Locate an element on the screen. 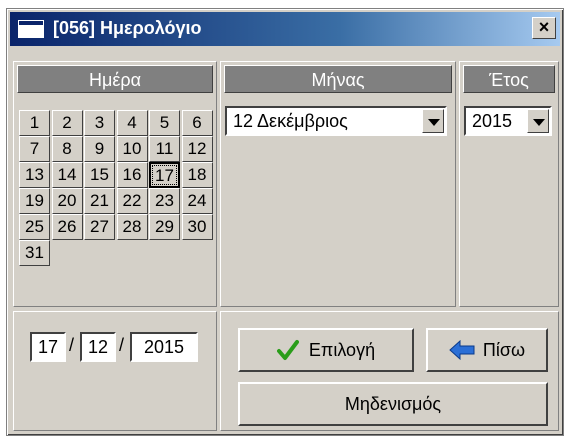  month-select: 12 Δεκέμβριος is located at coordinates (336, 121).